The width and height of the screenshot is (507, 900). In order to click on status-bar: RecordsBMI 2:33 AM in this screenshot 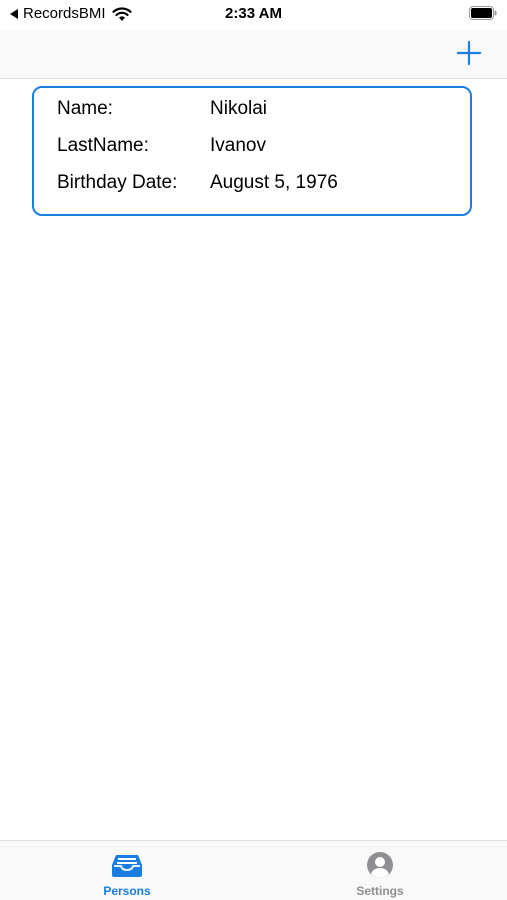, I will do `click(253, 15)`.